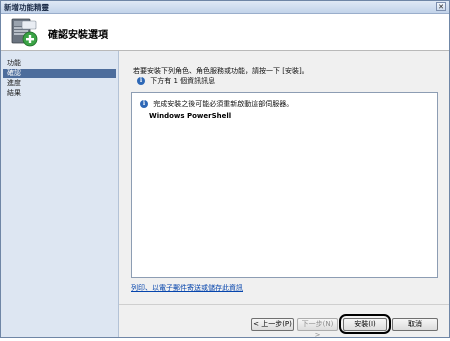 Image resolution: width=450 pixels, height=341 pixels. Describe the element at coordinates (221, 71) in the screenshot. I see `instruction-text: 若要安裝下列角色、角色服務或功能，請按一下 [安裝]。` at that location.